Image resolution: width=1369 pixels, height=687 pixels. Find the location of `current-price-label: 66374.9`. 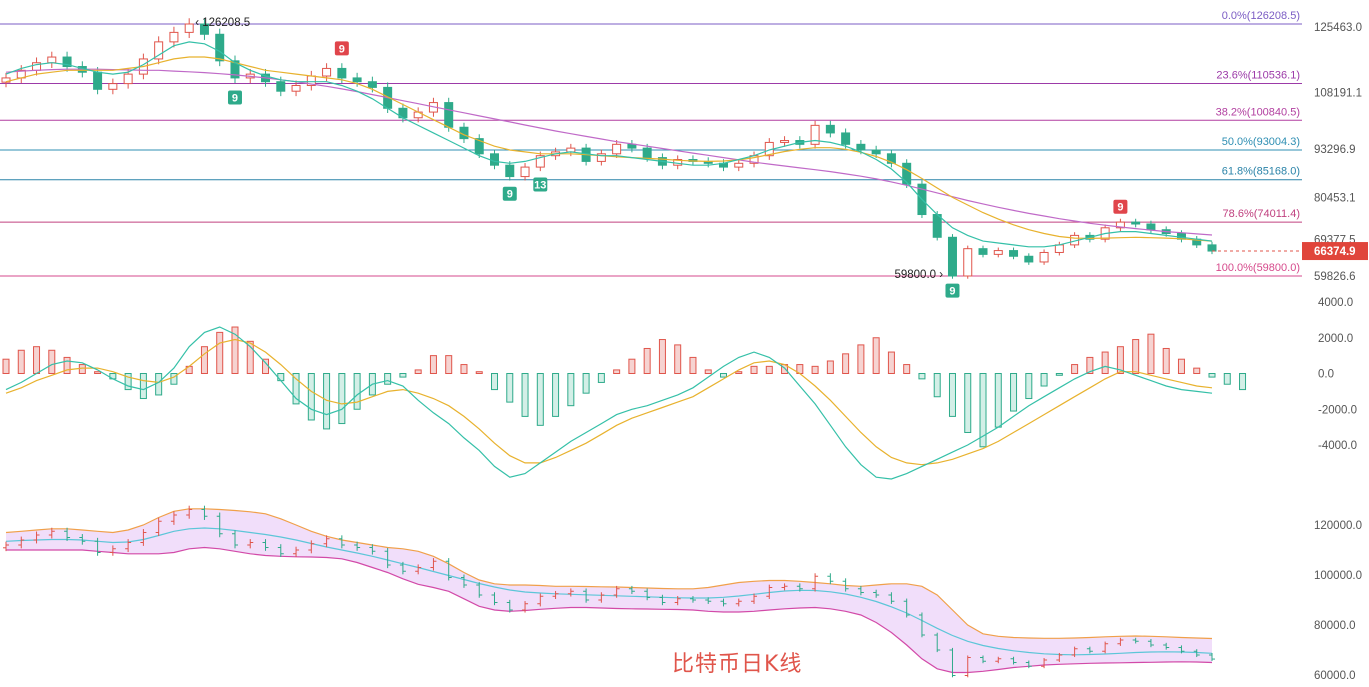

current-price-label: 66374.9 is located at coordinates (1335, 252).